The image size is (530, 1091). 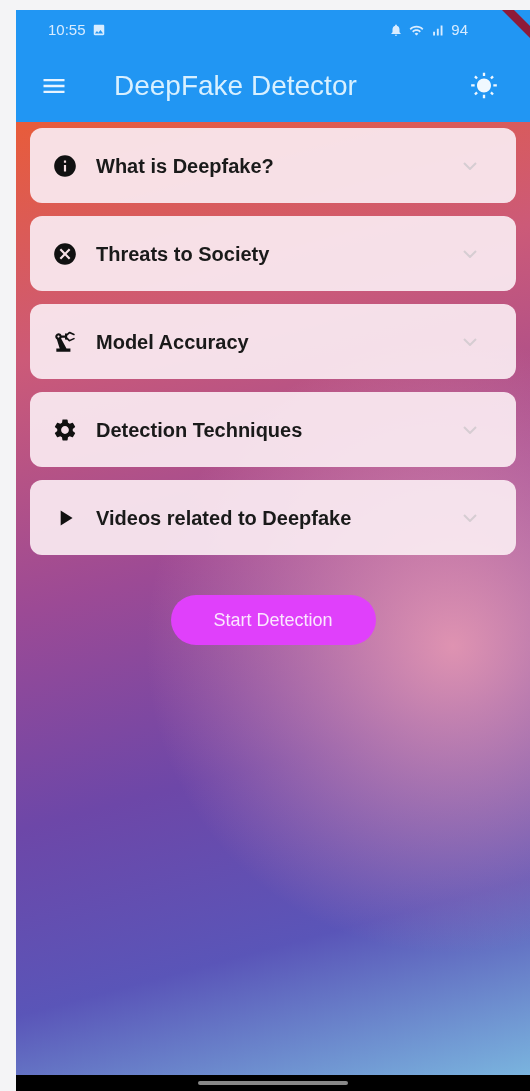 I want to click on accordion-item: Videos related to Deepfake, so click(x=273, y=517).